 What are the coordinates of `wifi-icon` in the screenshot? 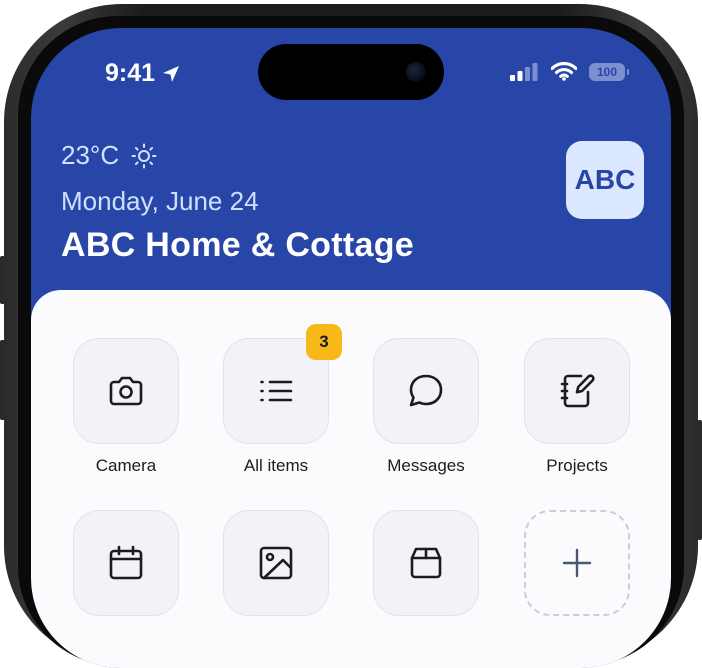 It's located at (564, 71).